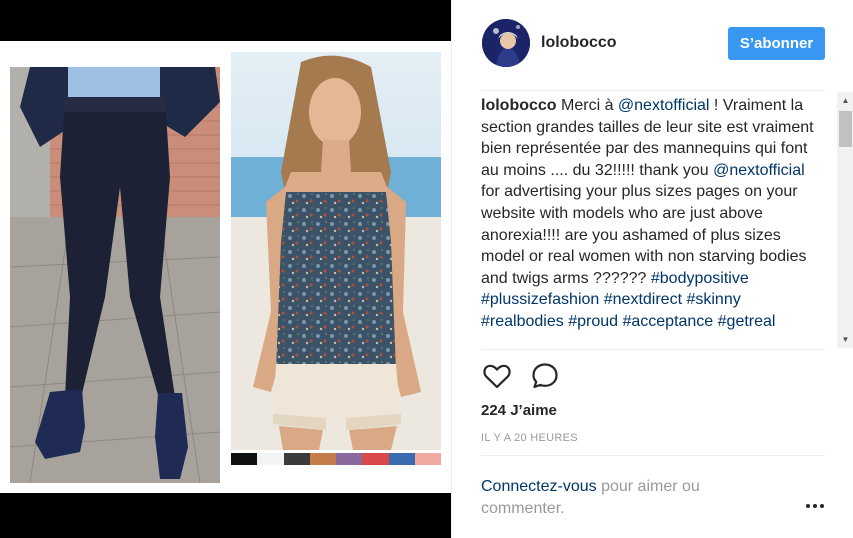 This screenshot has width=853, height=538. What do you see at coordinates (845, 220) in the screenshot?
I see `comments-scrollbar: ▲ ▼` at bounding box center [845, 220].